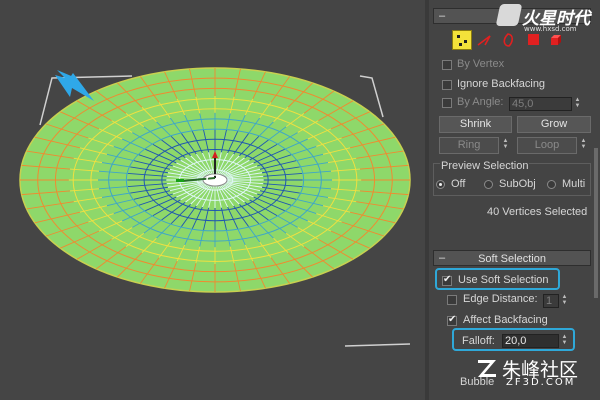 This screenshot has width=600, height=400. I want to click on use-soft-selection-highlight, so click(497, 279).